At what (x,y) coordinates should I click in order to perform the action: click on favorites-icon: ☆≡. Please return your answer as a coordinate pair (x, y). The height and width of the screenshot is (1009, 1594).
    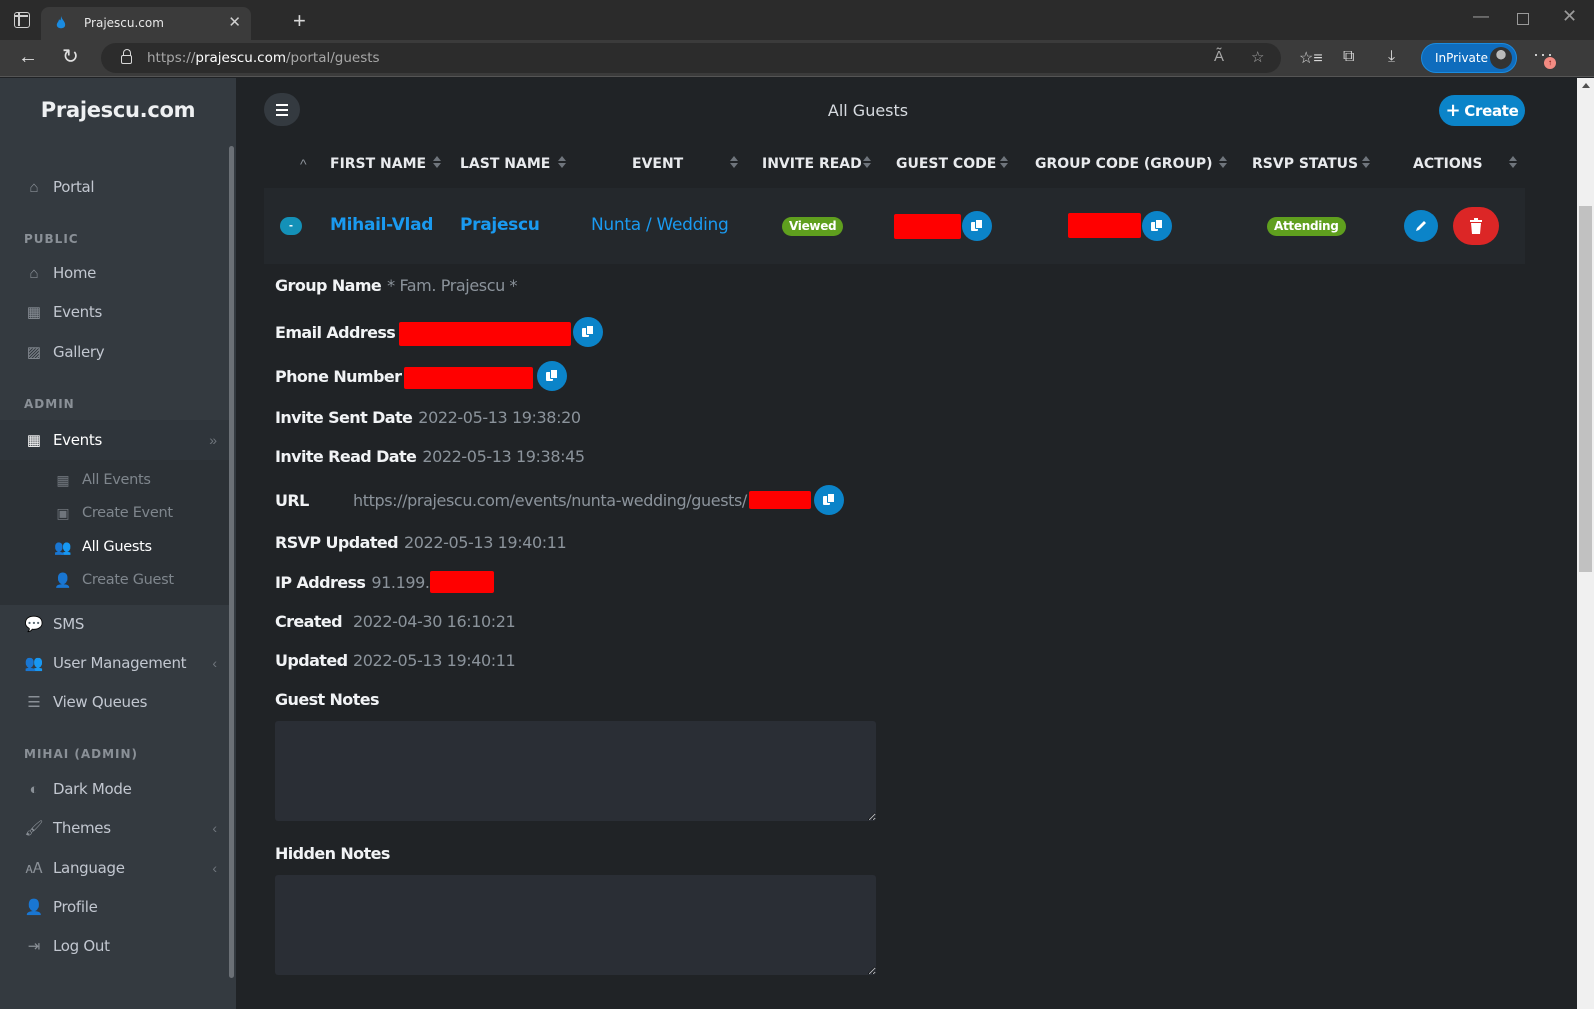
    Looking at the image, I should click on (1311, 58).